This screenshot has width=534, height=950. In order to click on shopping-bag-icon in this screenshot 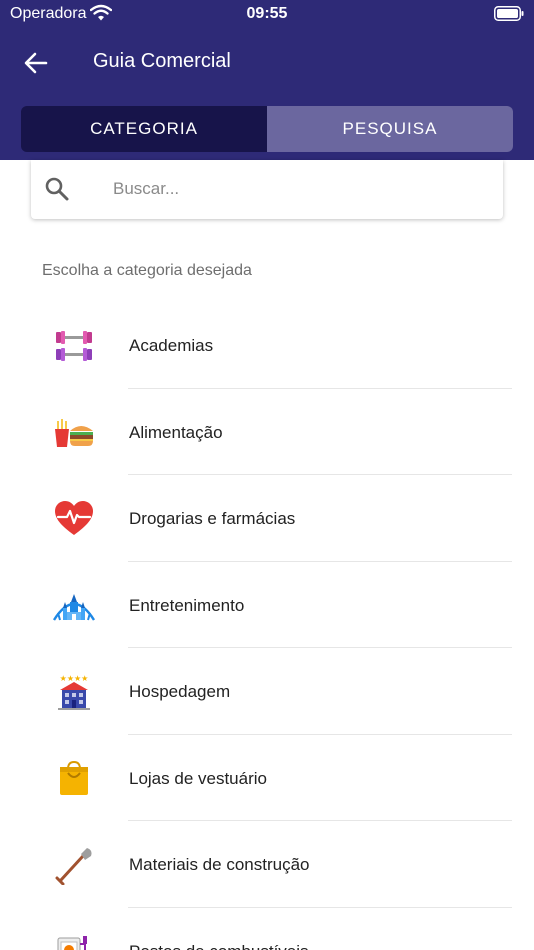, I will do `click(74, 777)`.